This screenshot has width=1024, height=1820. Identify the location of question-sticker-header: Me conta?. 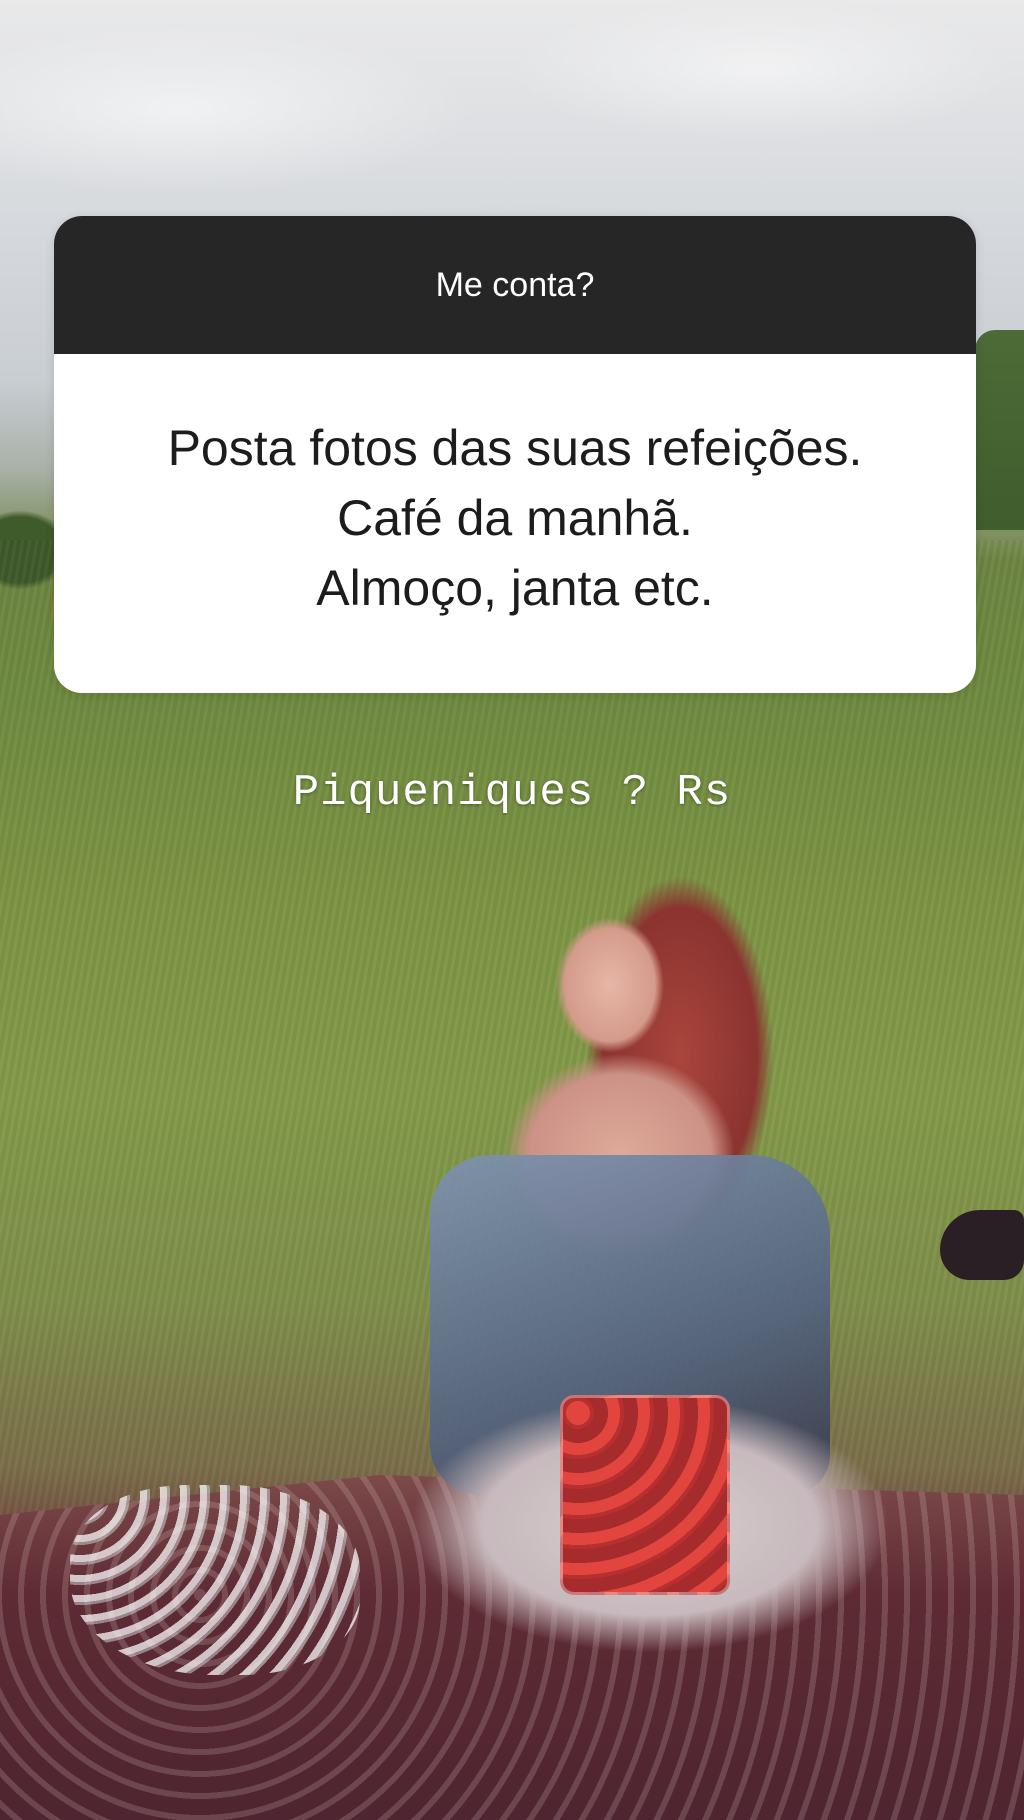
(515, 285).